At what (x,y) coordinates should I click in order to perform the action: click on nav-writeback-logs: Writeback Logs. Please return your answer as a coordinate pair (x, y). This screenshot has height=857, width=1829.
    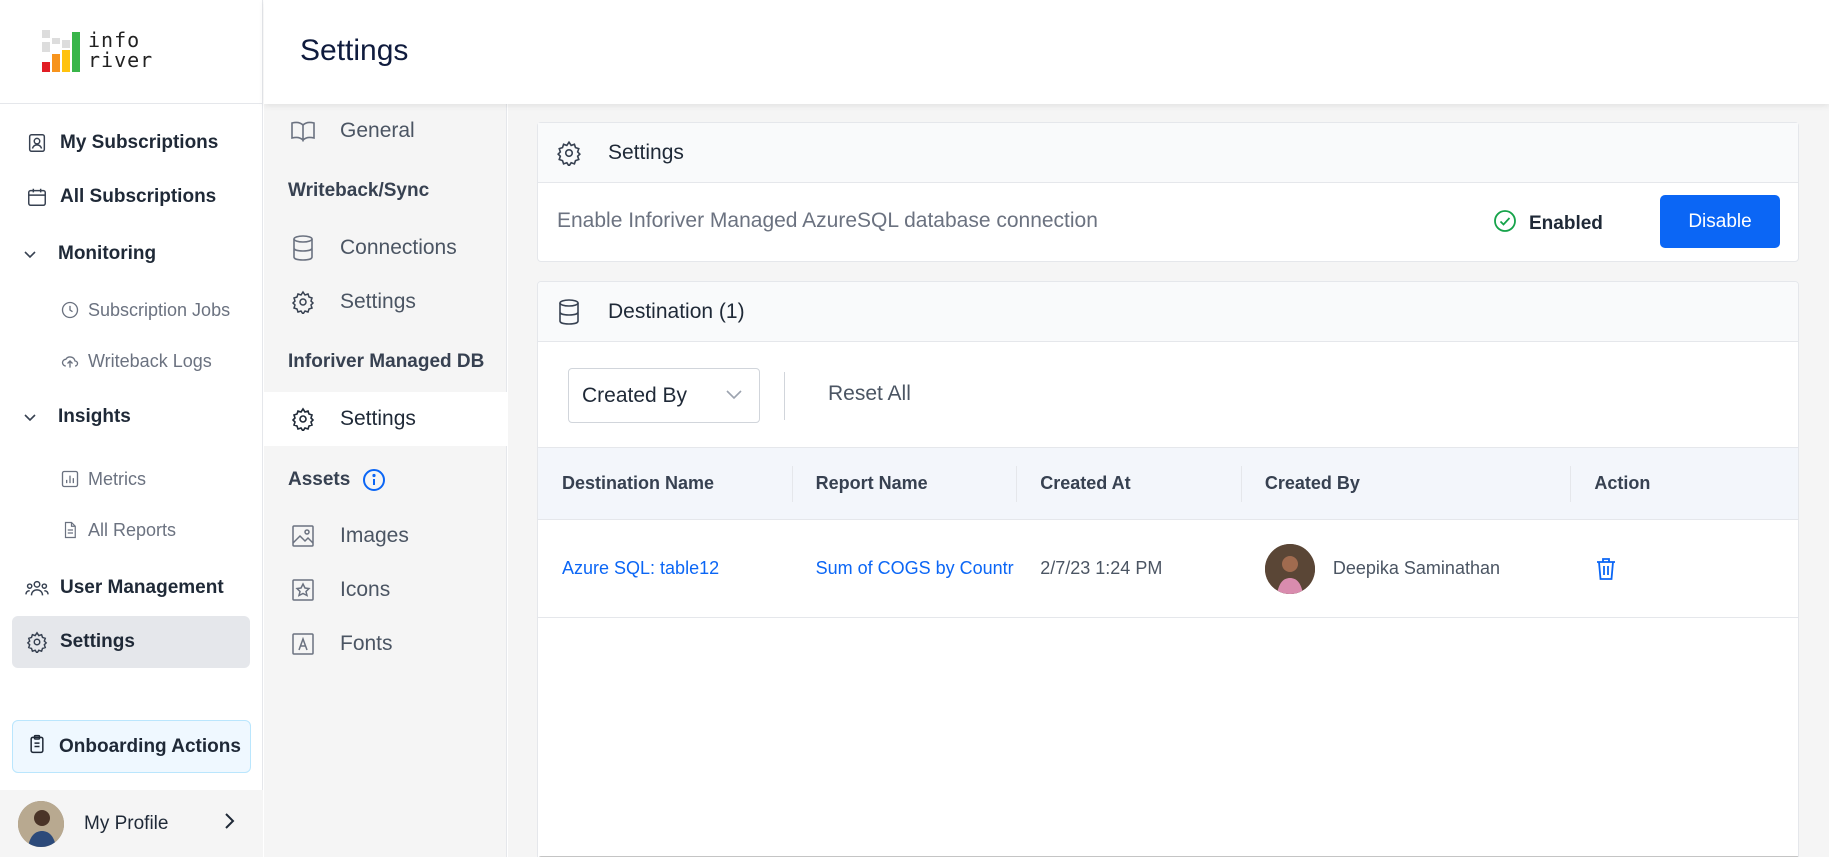
    Looking at the image, I should click on (135, 361).